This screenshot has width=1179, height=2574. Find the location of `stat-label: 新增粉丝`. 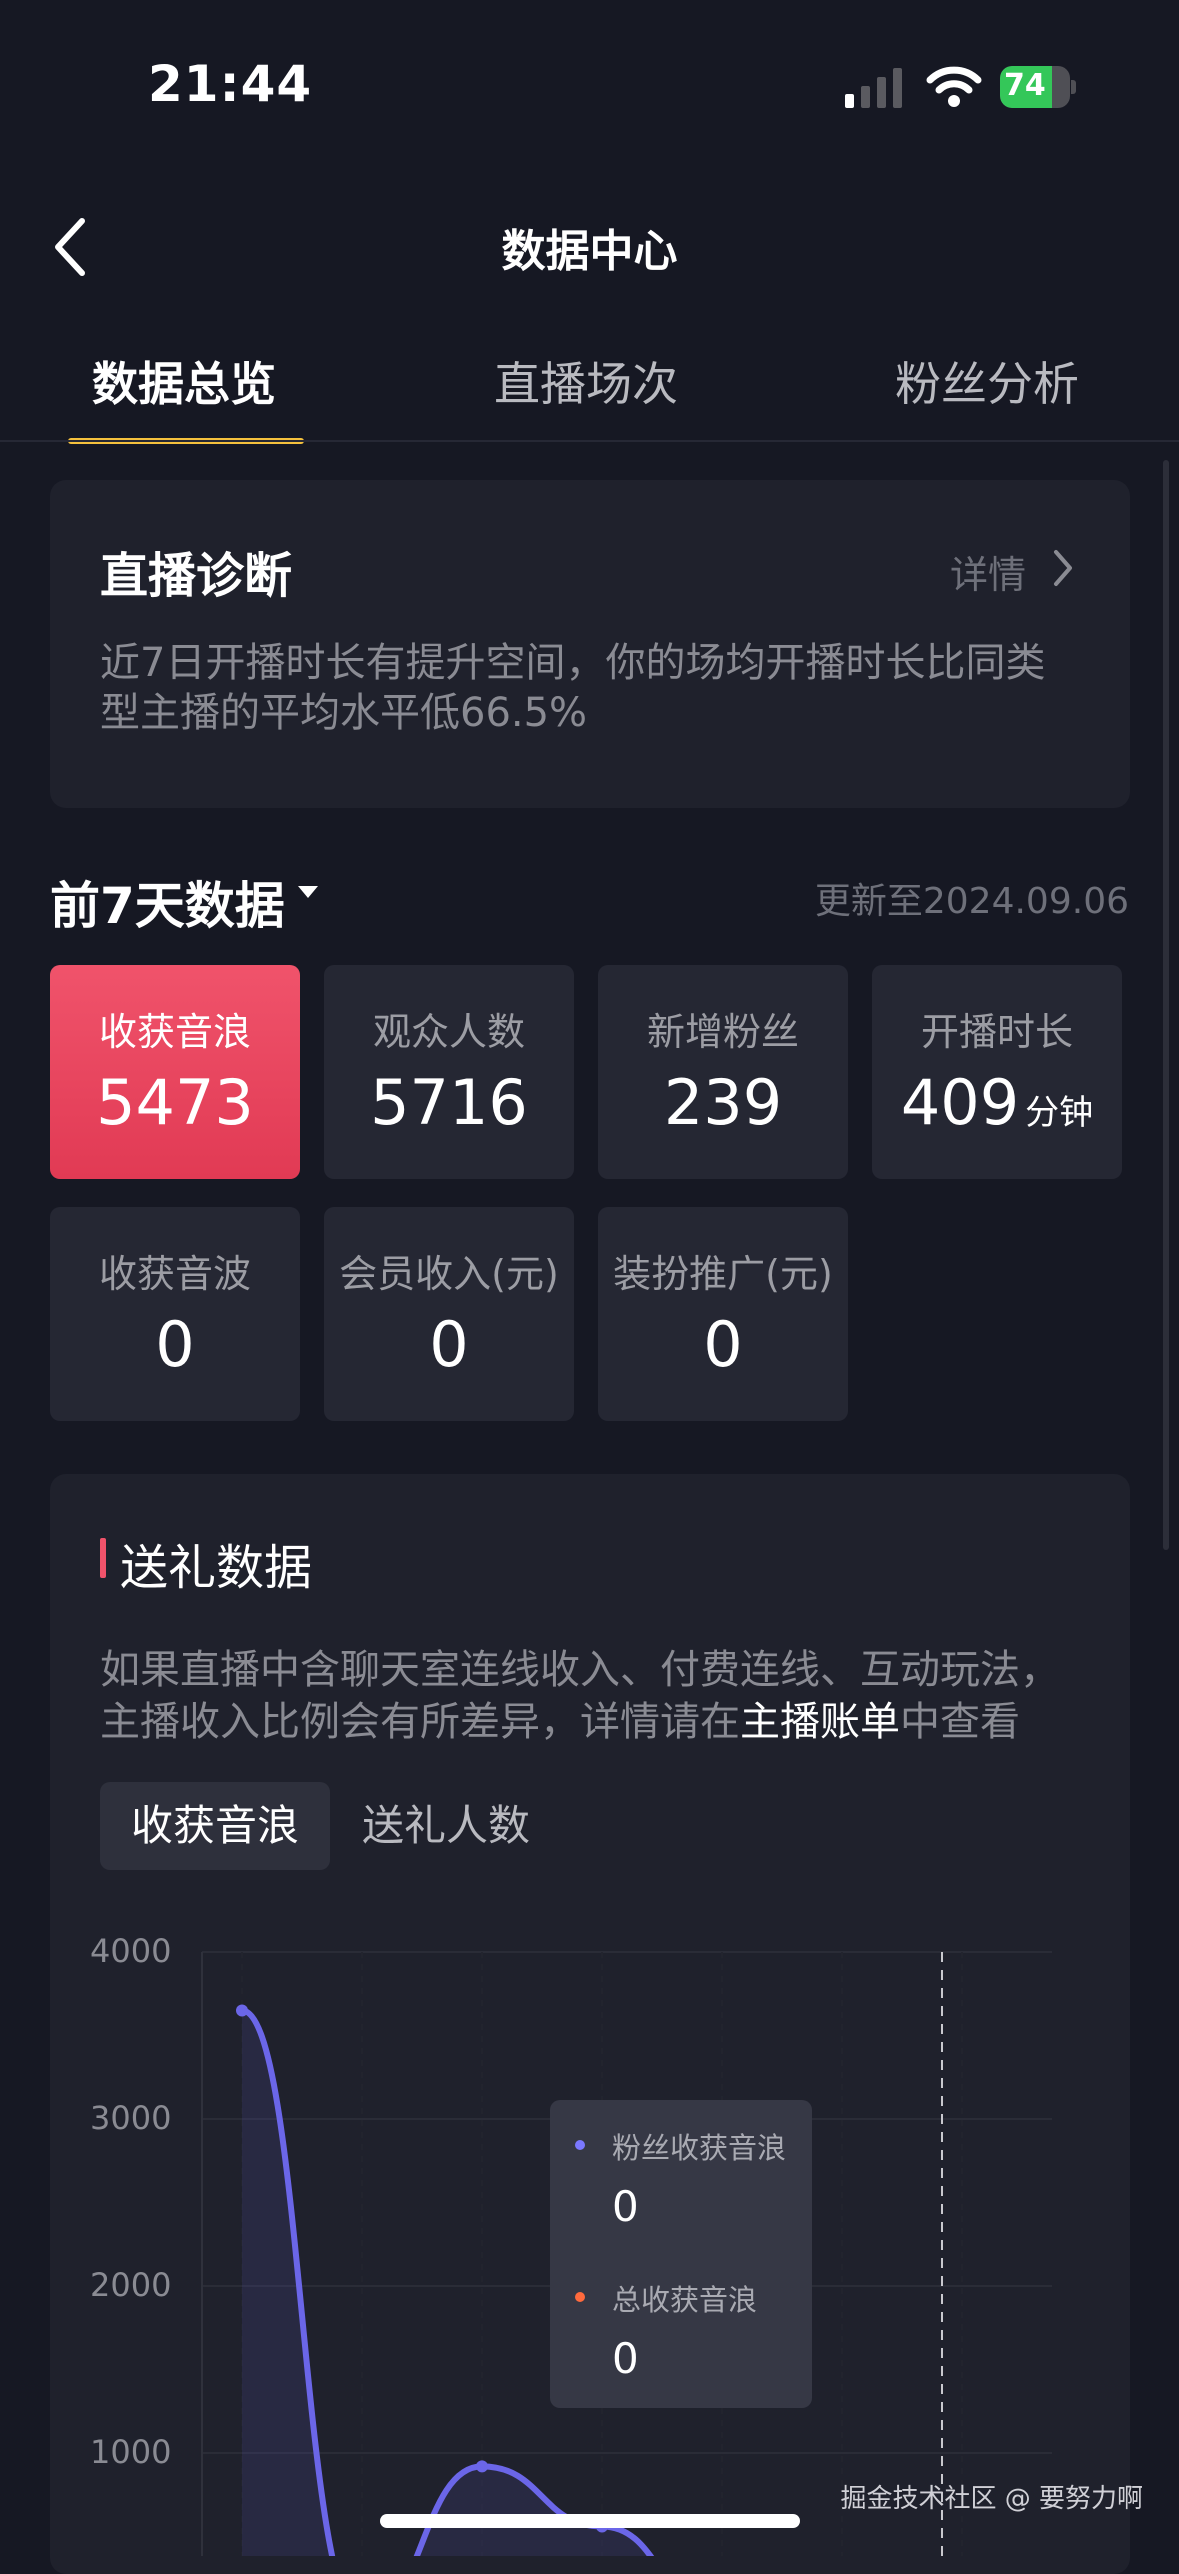

stat-label: 新增粉丝 is located at coordinates (722, 1032).